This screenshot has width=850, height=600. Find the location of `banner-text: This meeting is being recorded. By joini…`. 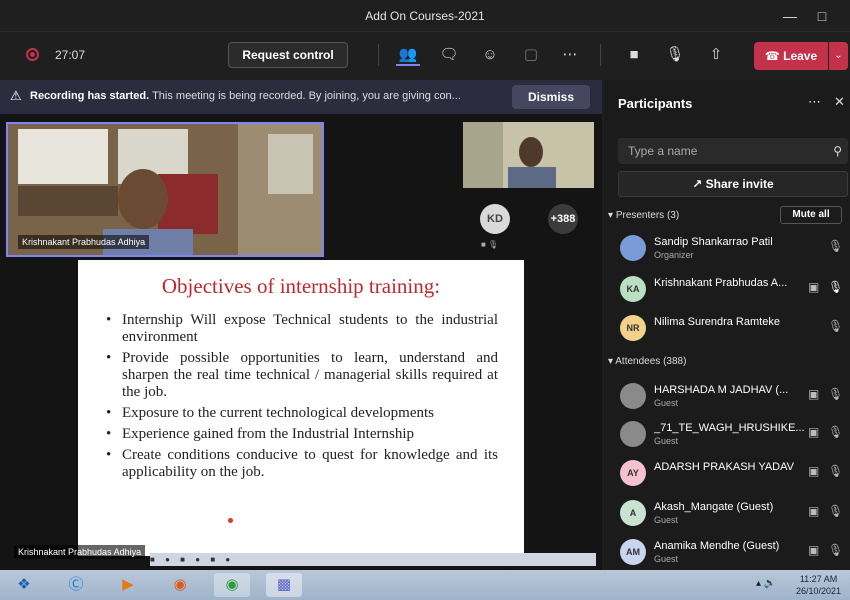

banner-text: This meeting is being recorded. By joini… is located at coordinates (306, 96).